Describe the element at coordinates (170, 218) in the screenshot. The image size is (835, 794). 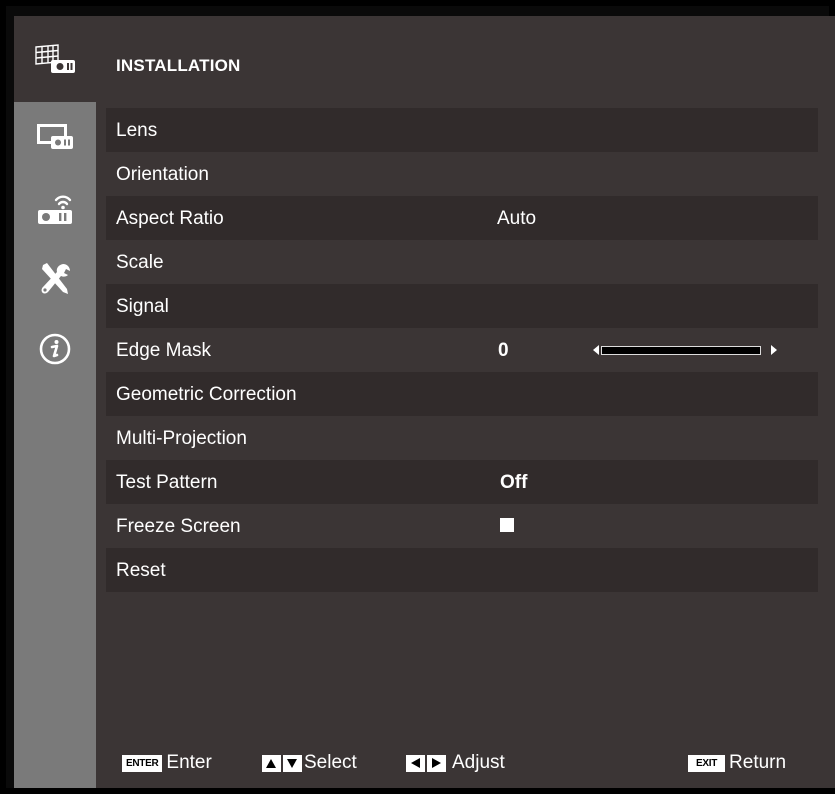
I see `menu-item-label: Aspect Ratio` at that location.